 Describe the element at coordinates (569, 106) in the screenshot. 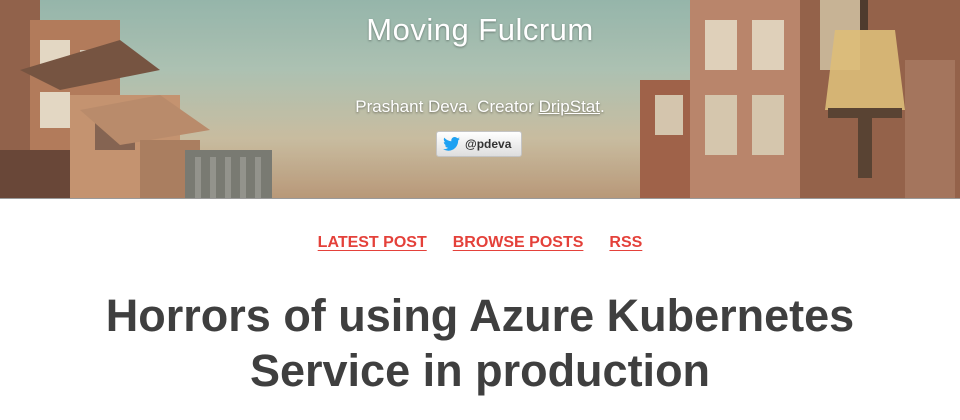

I see `dripstat-link: DripStat` at that location.